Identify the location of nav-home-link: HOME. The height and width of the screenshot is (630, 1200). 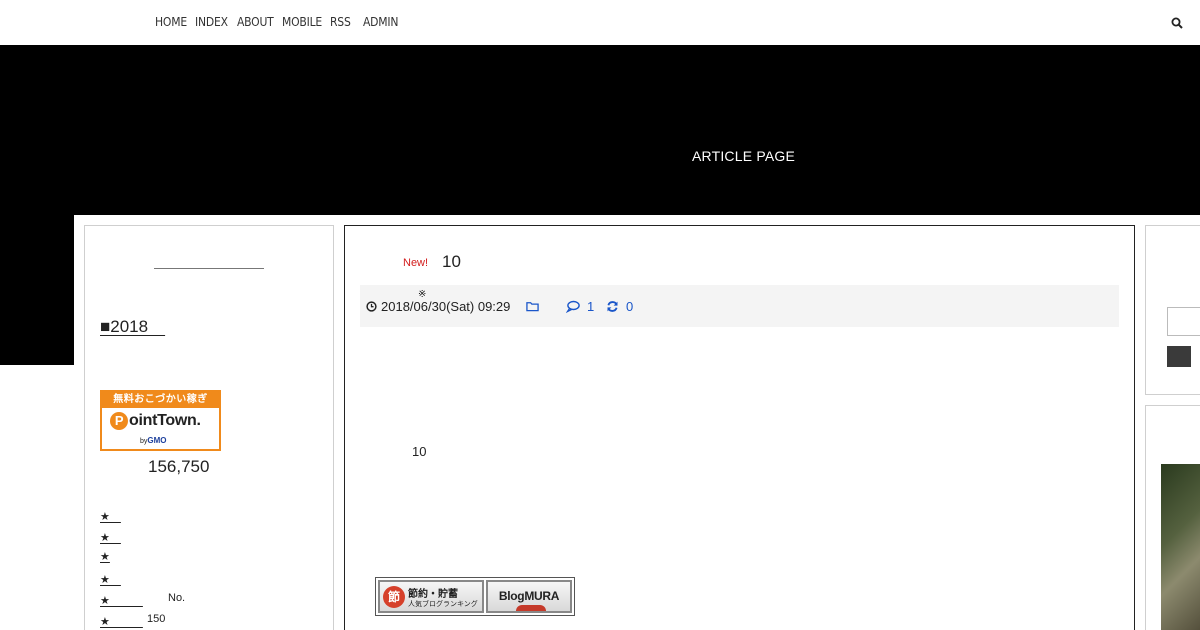
(171, 22).